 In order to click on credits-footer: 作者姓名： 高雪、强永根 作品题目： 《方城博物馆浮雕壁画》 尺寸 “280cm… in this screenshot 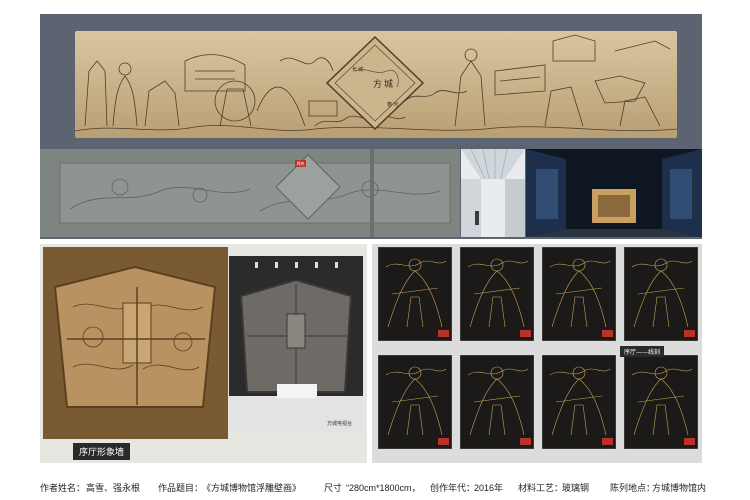, I will do `click(373, 486)`.